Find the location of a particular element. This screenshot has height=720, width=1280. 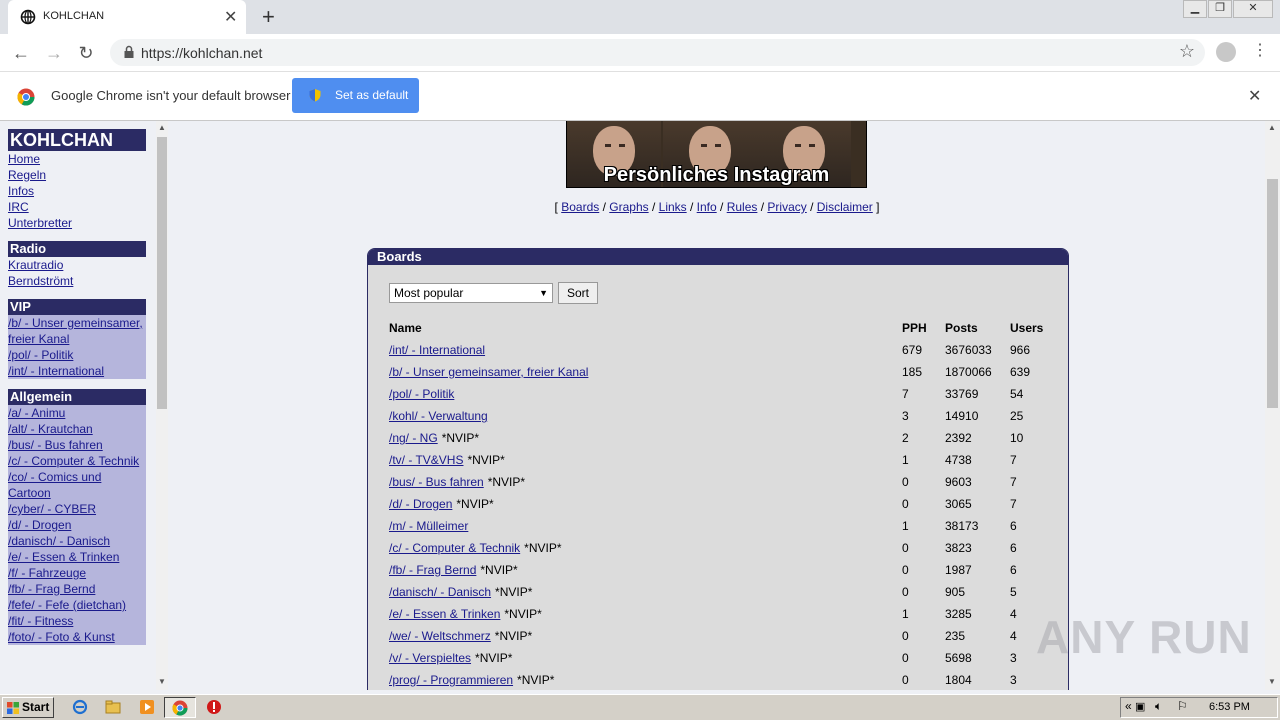

action-center-flag-icon: ⚐ is located at coordinates (1182, 706).